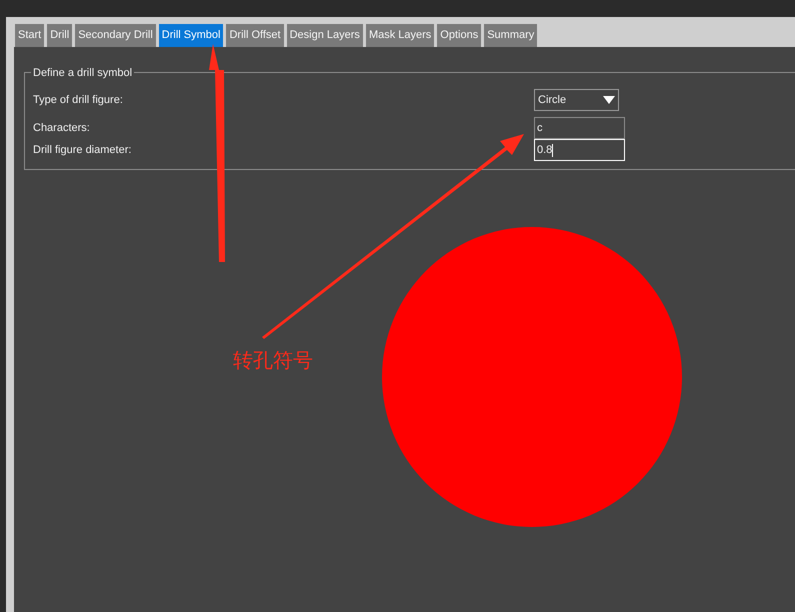  What do you see at coordinates (511, 35) in the screenshot?
I see `tab: Summary` at bounding box center [511, 35].